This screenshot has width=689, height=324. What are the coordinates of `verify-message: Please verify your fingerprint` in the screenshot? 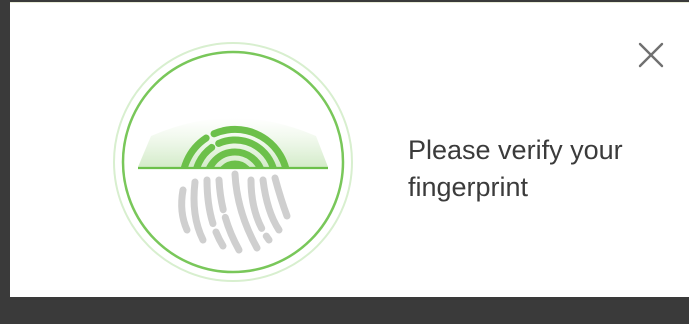 It's located at (515, 168).